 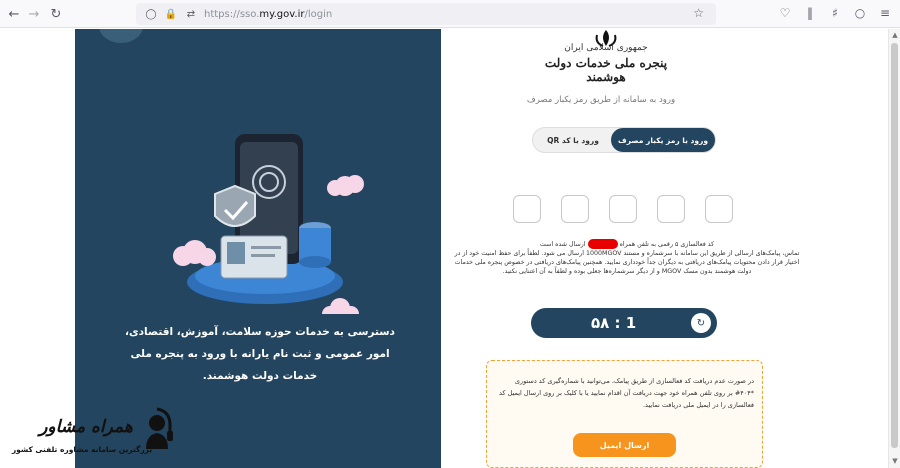 What do you see at coordinates (701, 323) in the screenshot?
I see `resend-icon: ↻` at bounding box center [701, 323].